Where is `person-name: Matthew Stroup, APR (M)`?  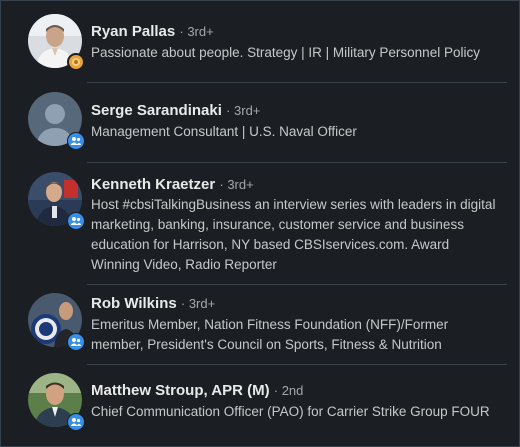 person-name: Matthew Stroup, APR (M) is located at coordinates (180, 390).